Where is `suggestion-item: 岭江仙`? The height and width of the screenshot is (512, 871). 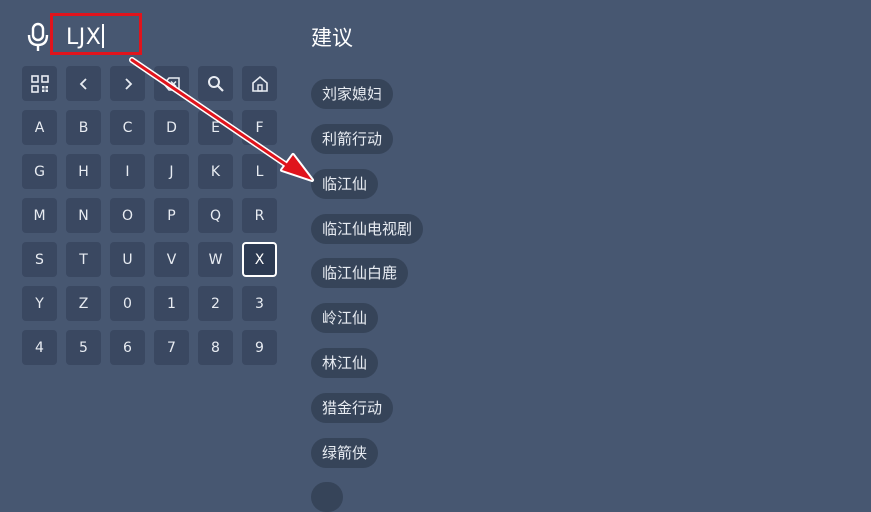
suggestion-item: 岭江仙 is located at coordinates (345, 318).